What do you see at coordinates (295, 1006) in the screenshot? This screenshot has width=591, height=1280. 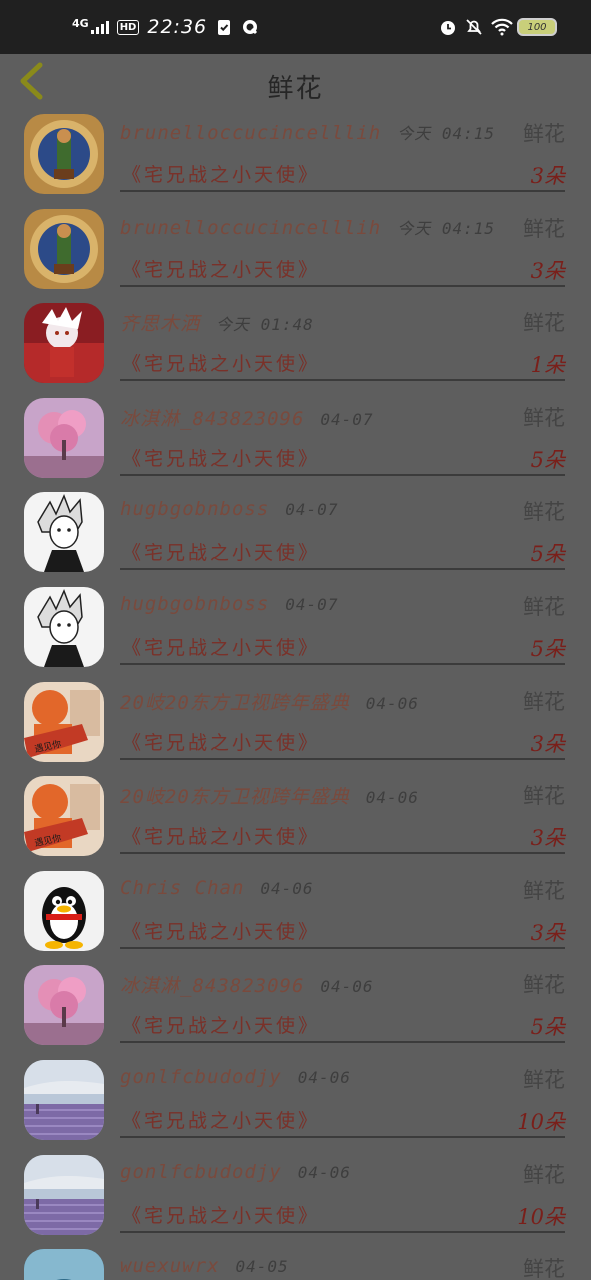 I see `list-item: 冰淇淋_843823096 04-06 鲜花 《宅兄战之小天使》 5朵` at bounding box center [295, 1006].